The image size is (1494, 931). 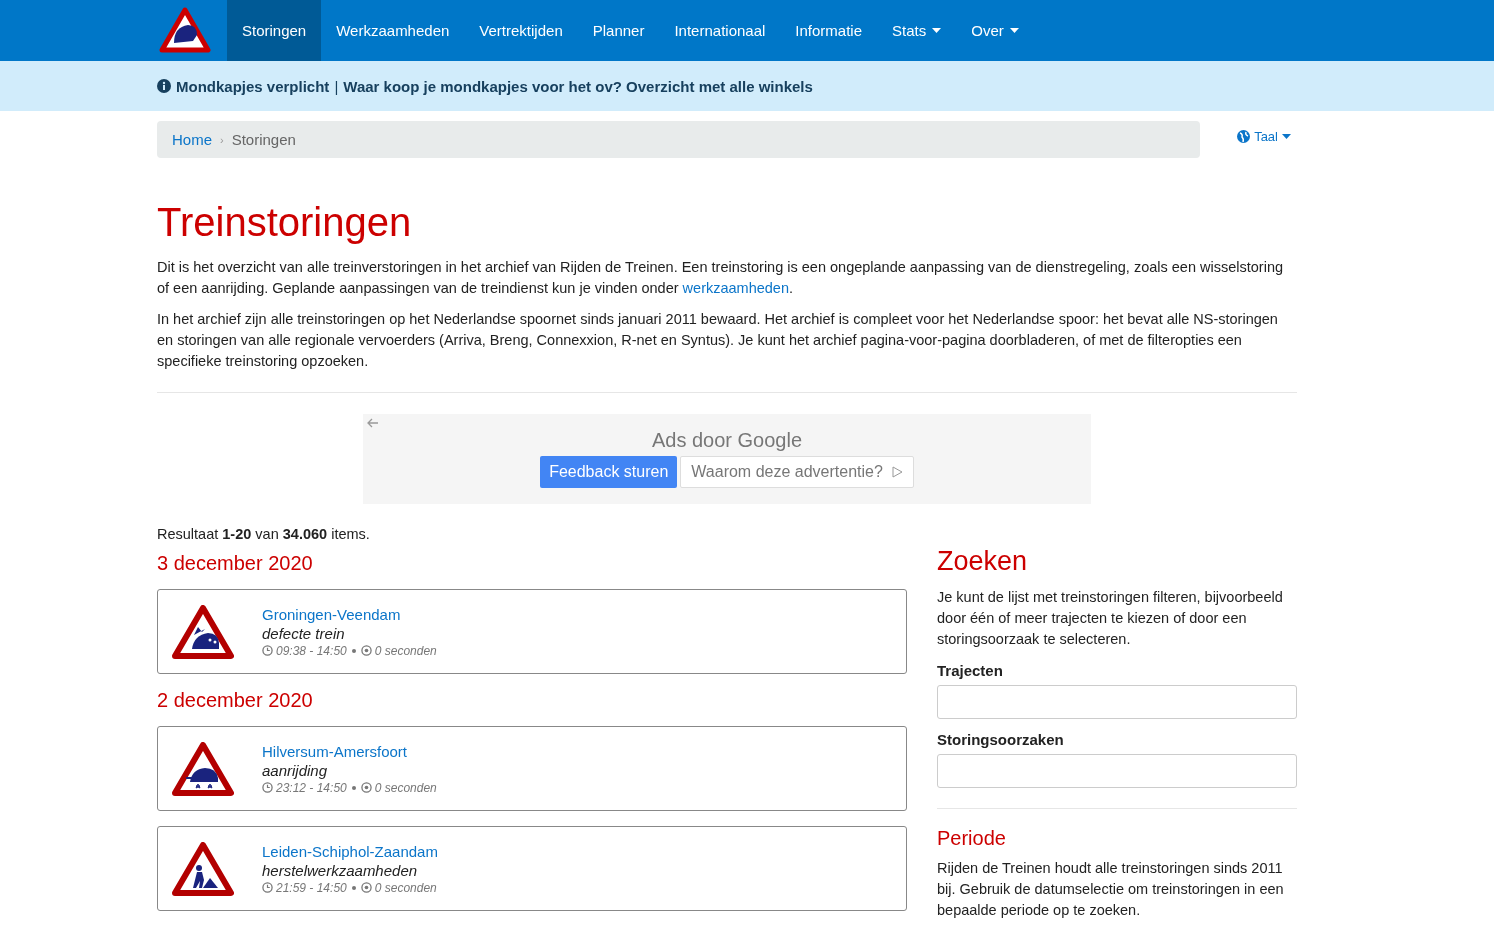 What do you see at coordinates (1111, 889) in the screenshot?
I see `period-description: Rijden de Treinen houdt alle treinstoringen sinds 2011 bij. Gebruik de datumselectie om treinstoringen in een bepaalde periode op te zoeken.` at bounding box center [1111, 889].